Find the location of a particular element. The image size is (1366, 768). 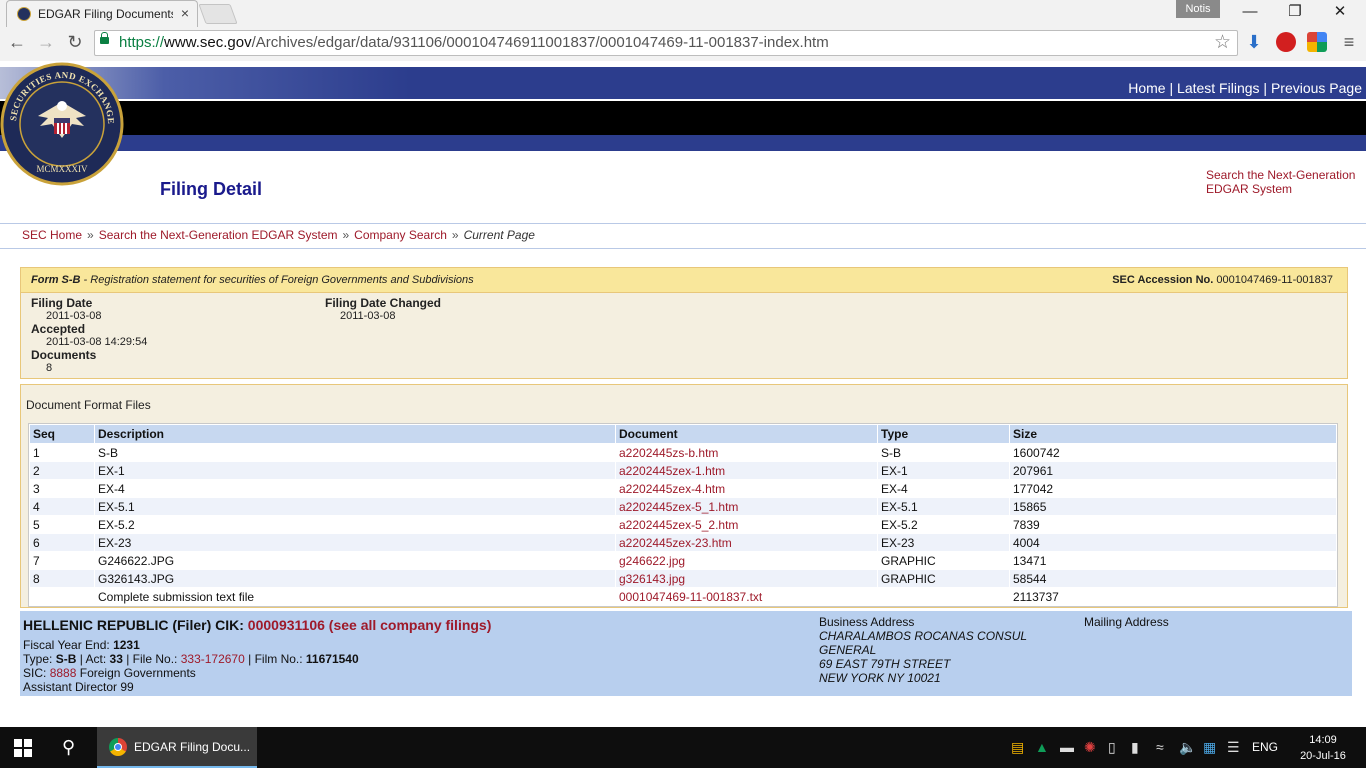

sic-link: 8888 is located at coordinates (63, 673).